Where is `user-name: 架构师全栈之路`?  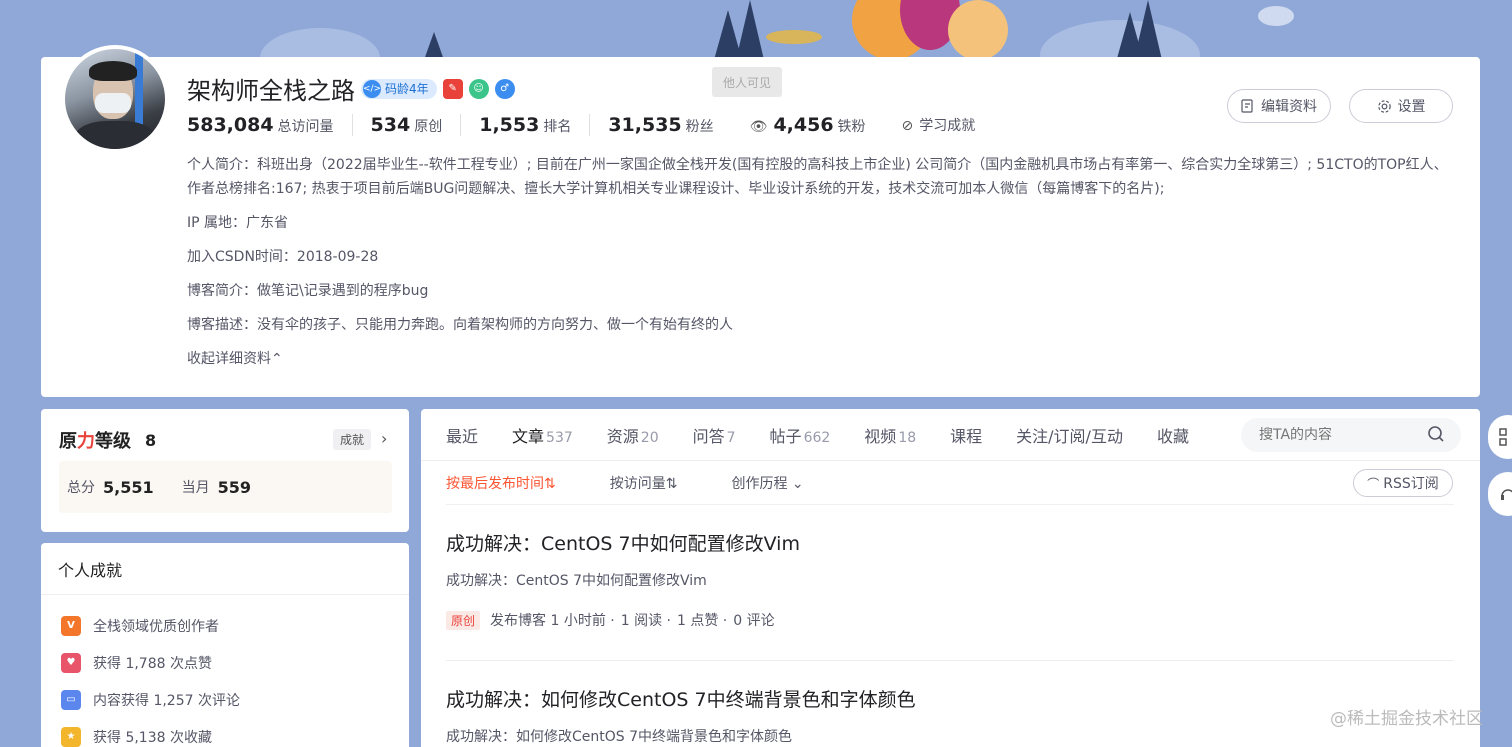
user-name: 架构师全栈之路 is located at coordinates (271, 91).